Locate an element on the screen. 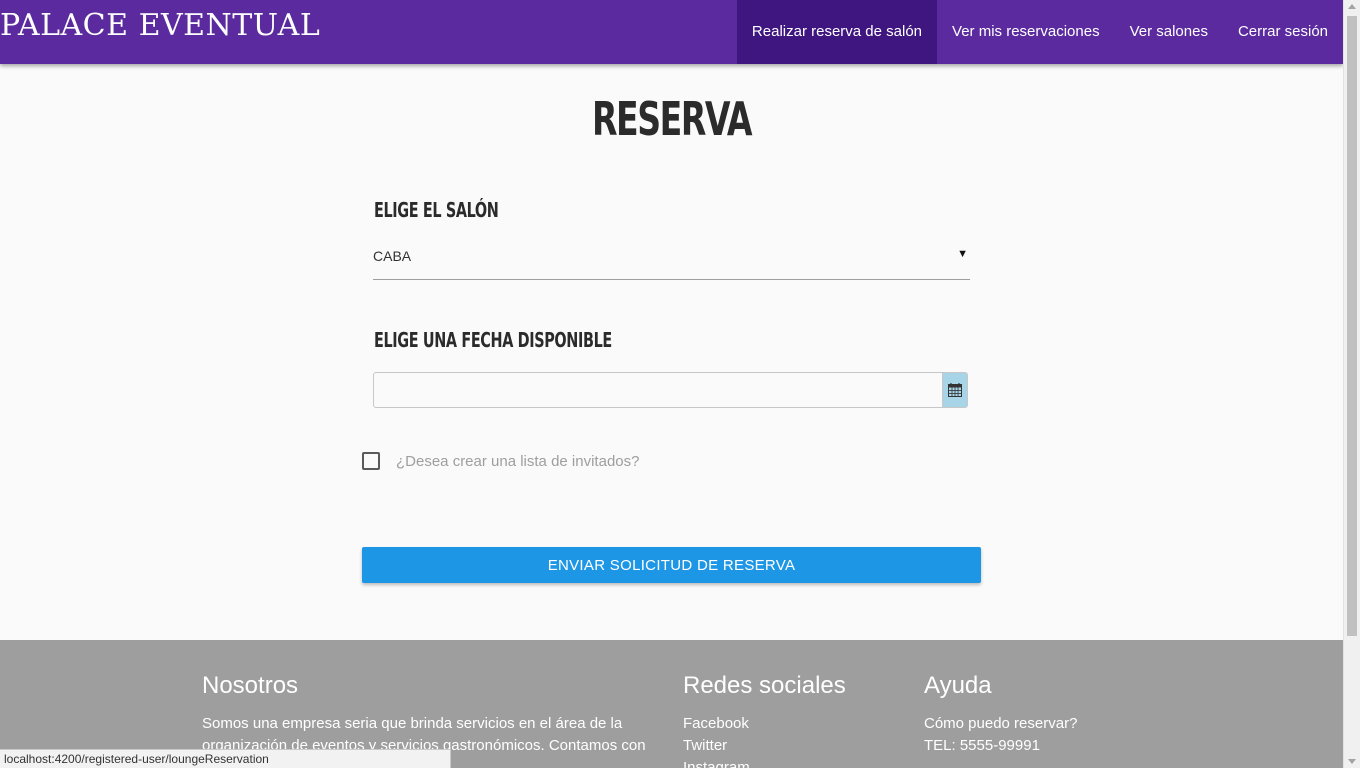  footer-ayuda-how-to: Cómo puedo reservar? is located at coordinates (1000, 724).